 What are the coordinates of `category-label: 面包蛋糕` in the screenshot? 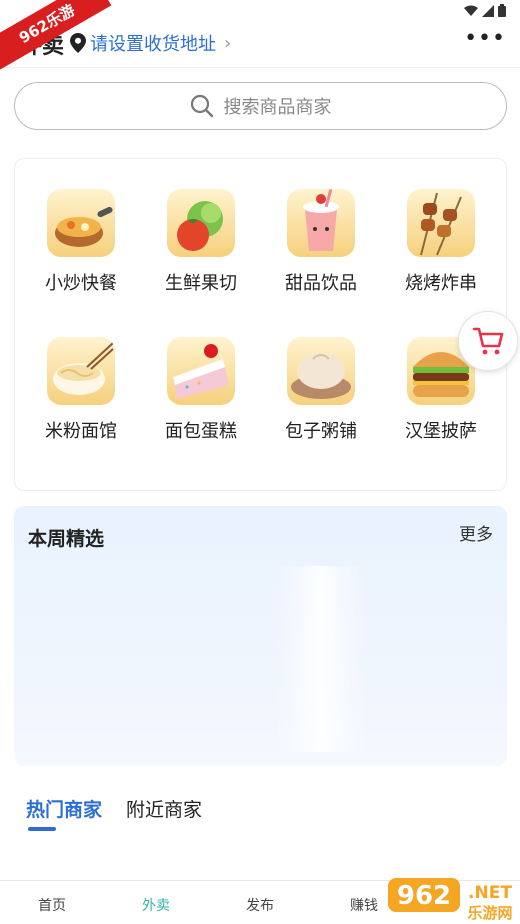 It's located at (201, 431).